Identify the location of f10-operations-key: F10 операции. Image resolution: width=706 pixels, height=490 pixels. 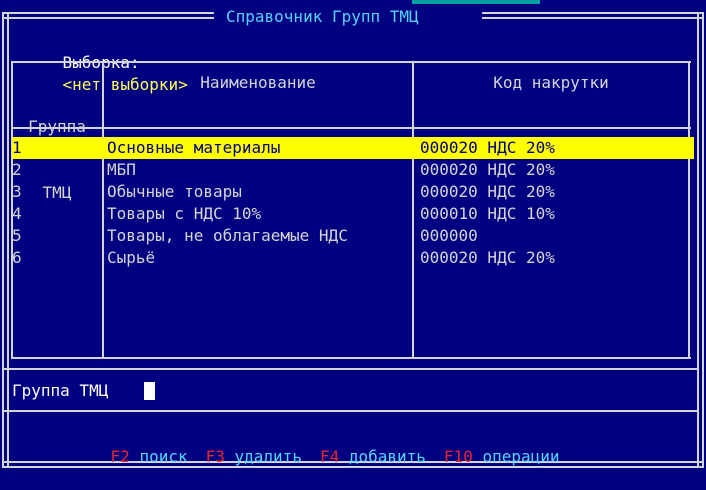
(502, 456).